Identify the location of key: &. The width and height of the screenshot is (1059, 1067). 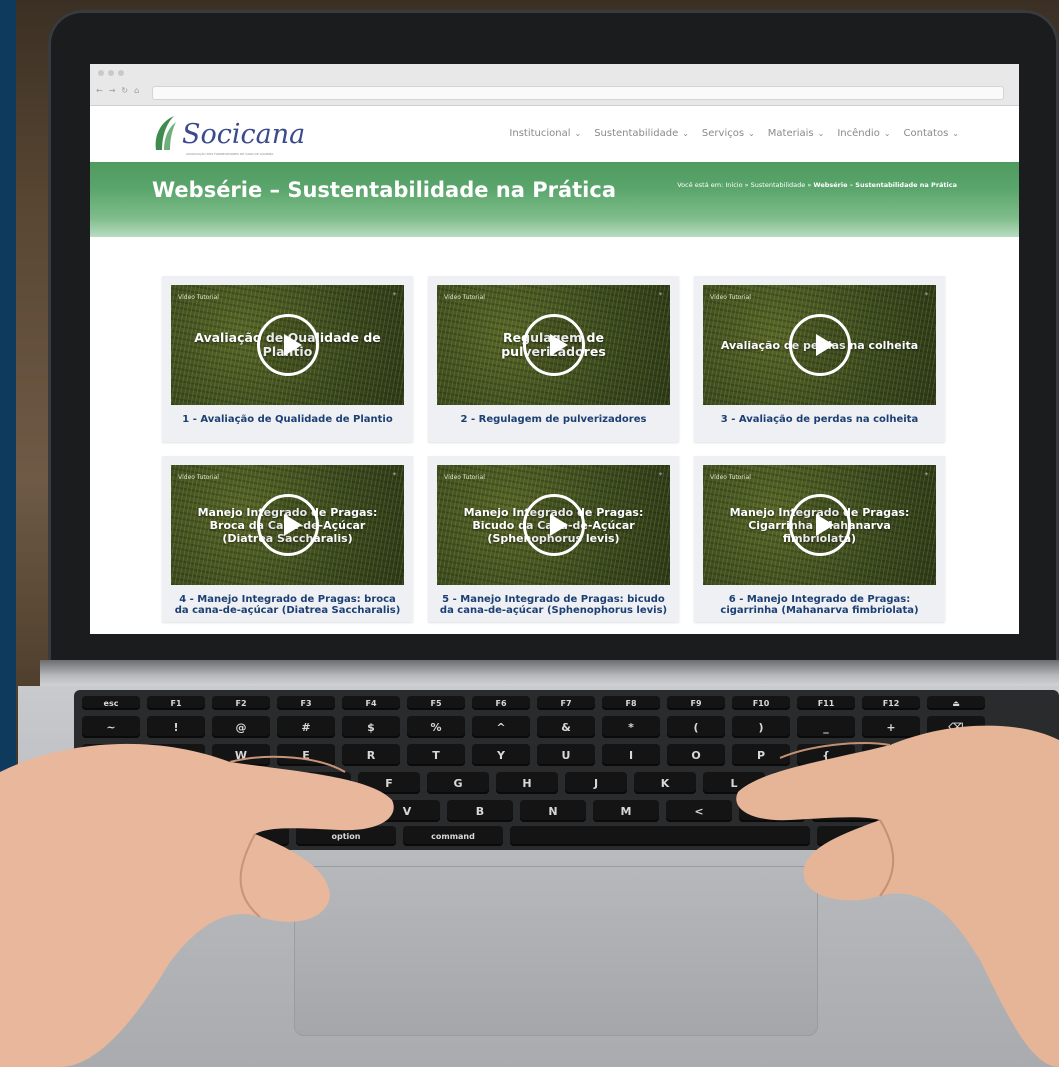
(566, 727).